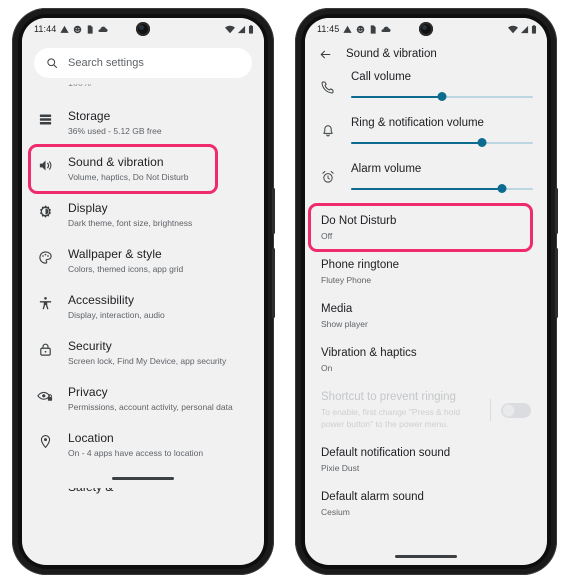 The width and height of the screenshot is (565, 583). What do you see at coordinates (337, 309) in the screenshot?
I see `preference-title: Media` at bounding box center [337, 309].